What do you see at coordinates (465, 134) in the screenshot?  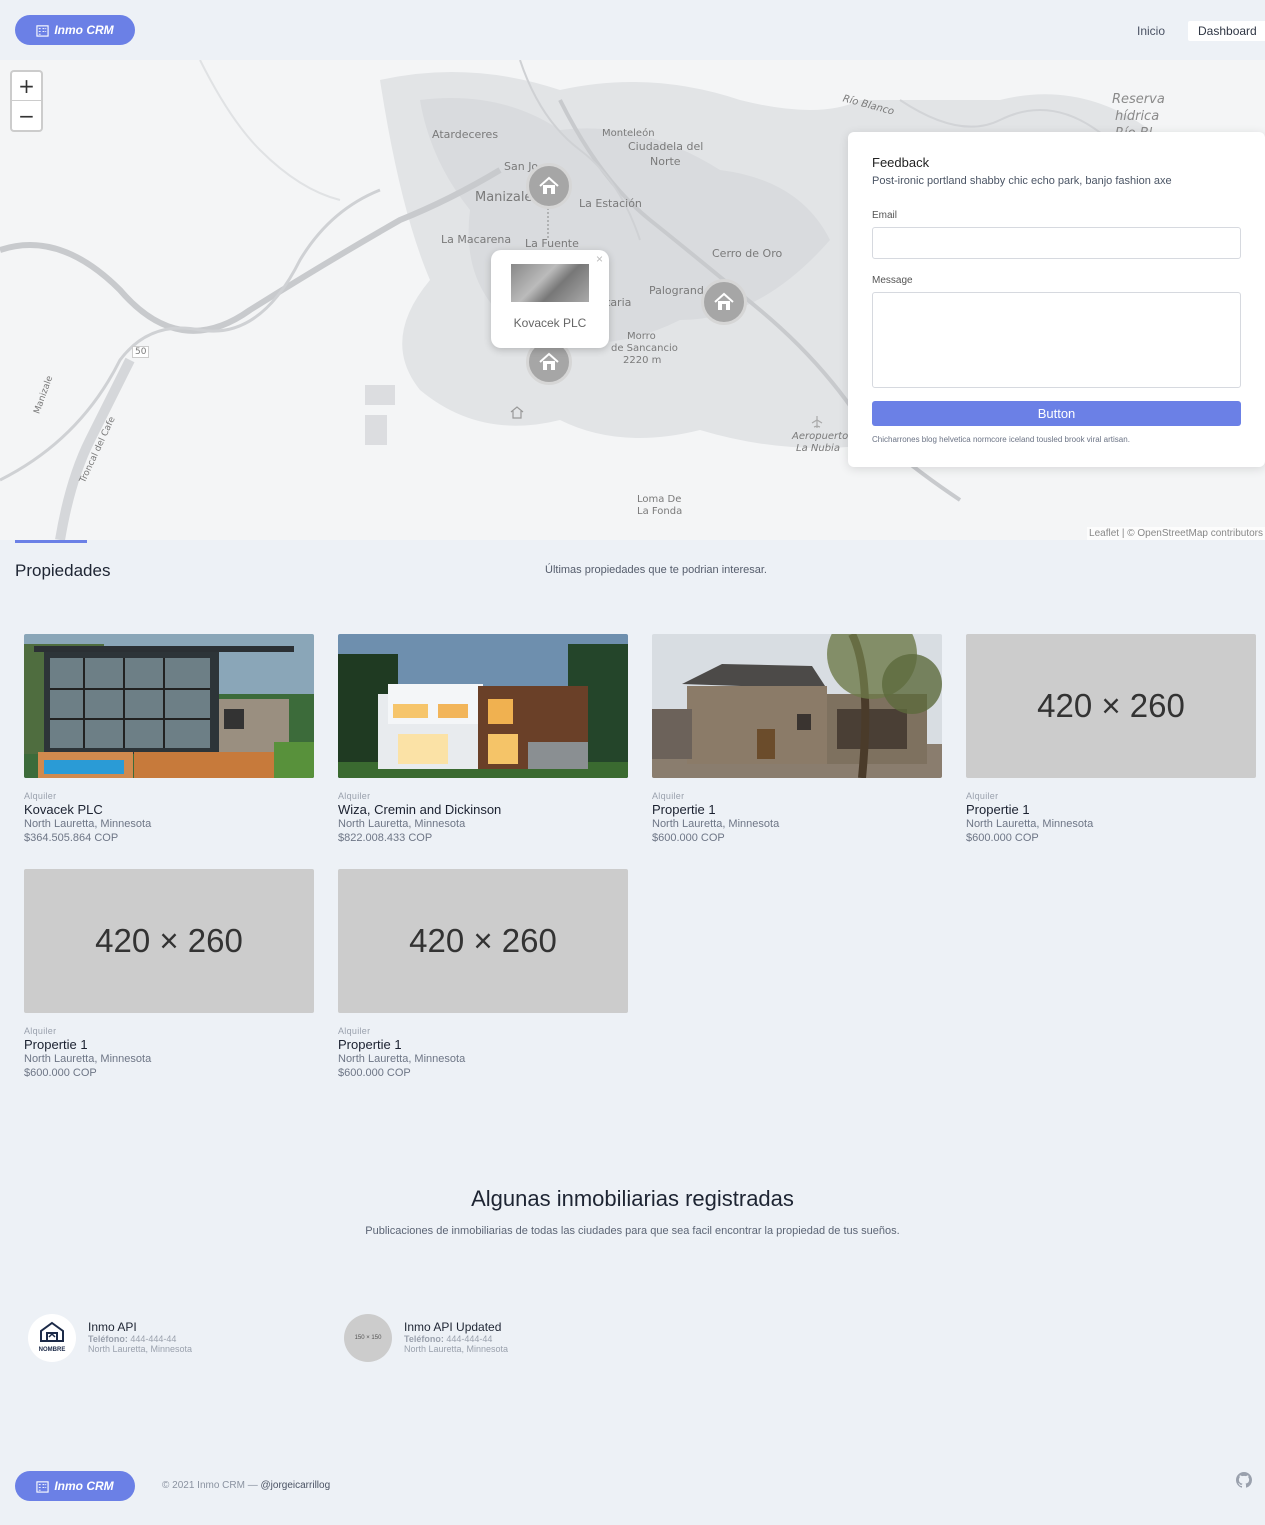 I see `map-label: Atardeceres` at bounding box center [465, 134].